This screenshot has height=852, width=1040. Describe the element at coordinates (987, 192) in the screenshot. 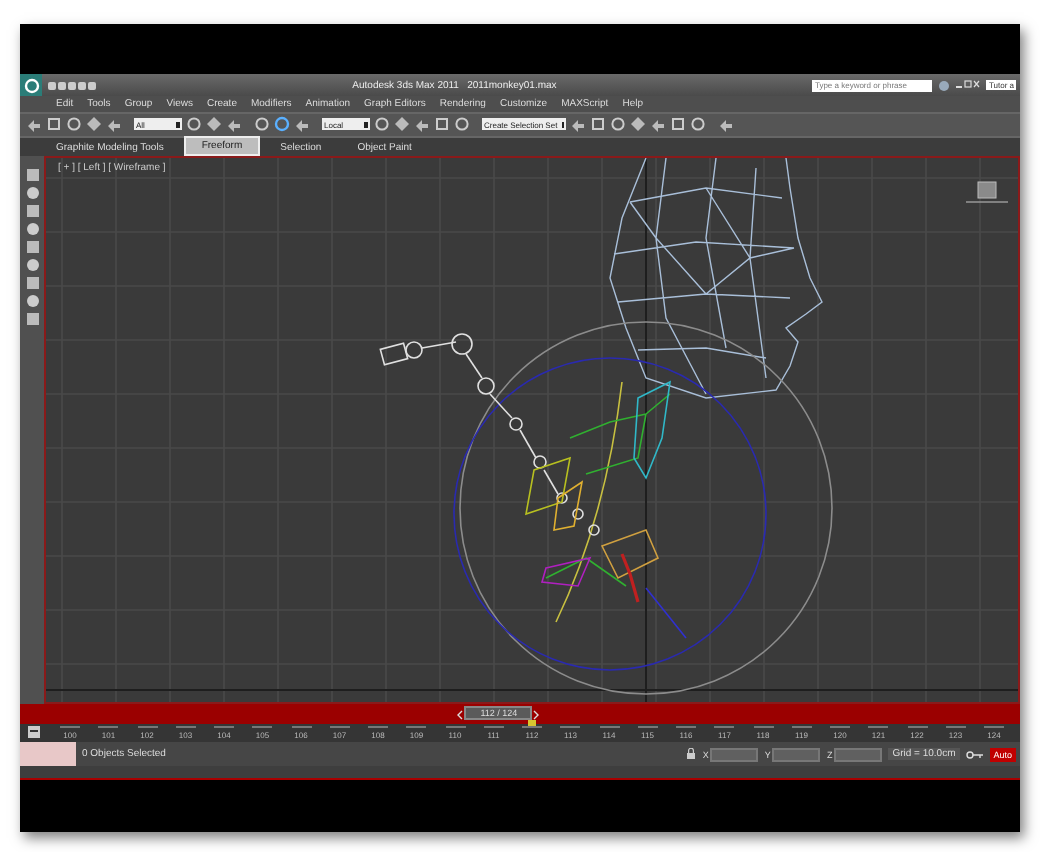

I see `viewcube-icon` at that location.